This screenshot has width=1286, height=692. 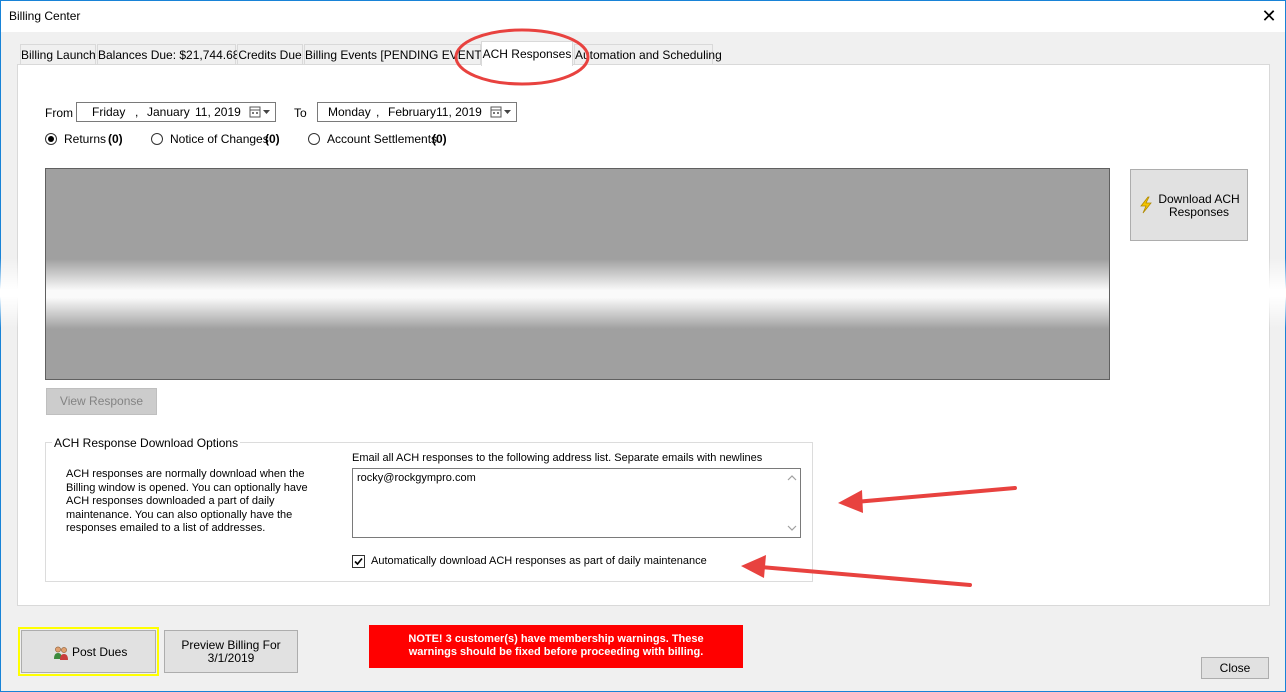 What do you see at coordinates (378, 112) in the screenshot?
I see `to-sep: ,` at bounding box center [378, 112].